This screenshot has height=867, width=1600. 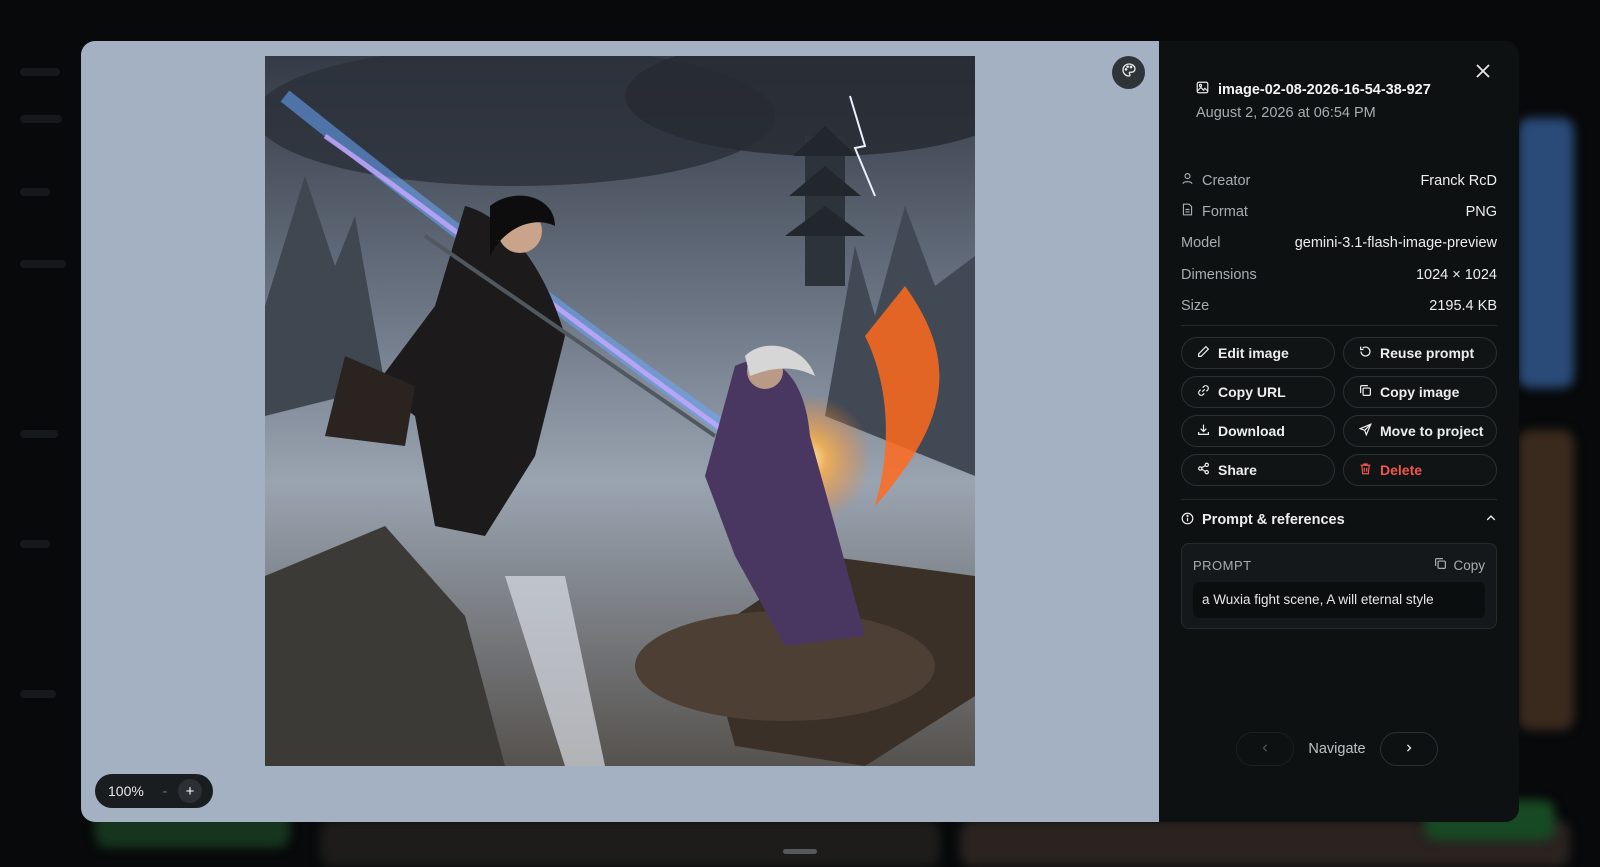 I want to click on meta-row-format: Format PNG, so click(x=1339, y=211).